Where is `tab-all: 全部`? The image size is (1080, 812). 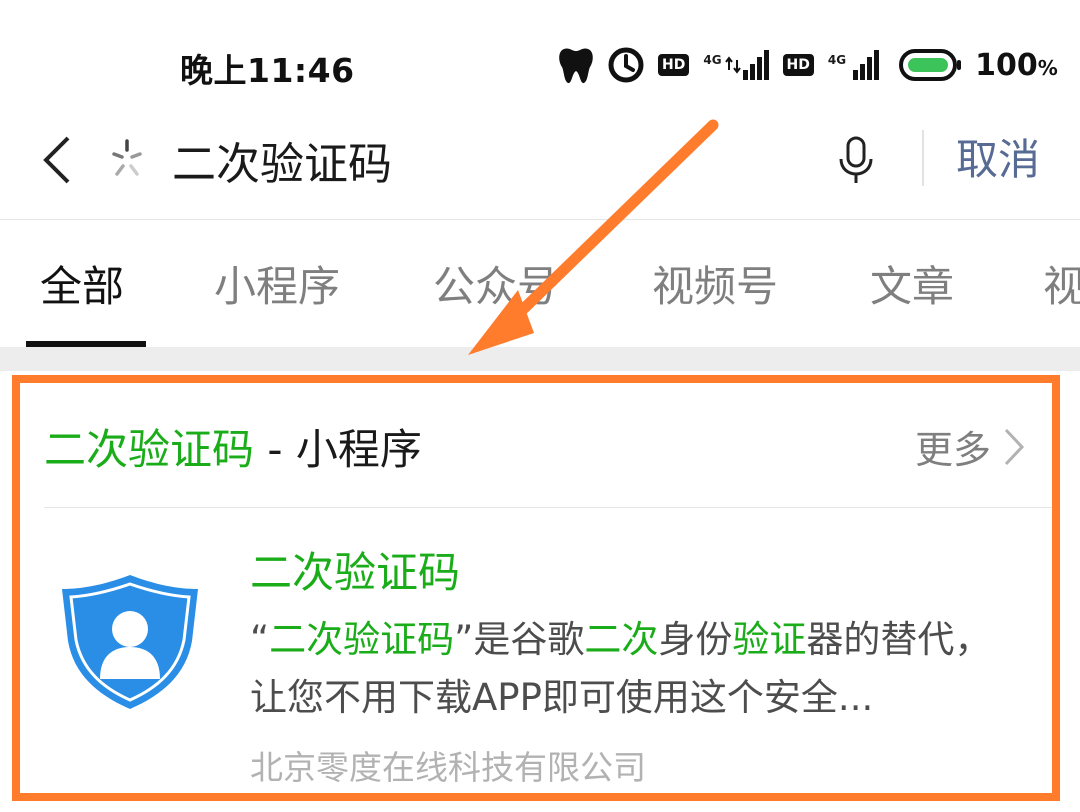
tab-all: 全部 is located at coordinates (82, 283).